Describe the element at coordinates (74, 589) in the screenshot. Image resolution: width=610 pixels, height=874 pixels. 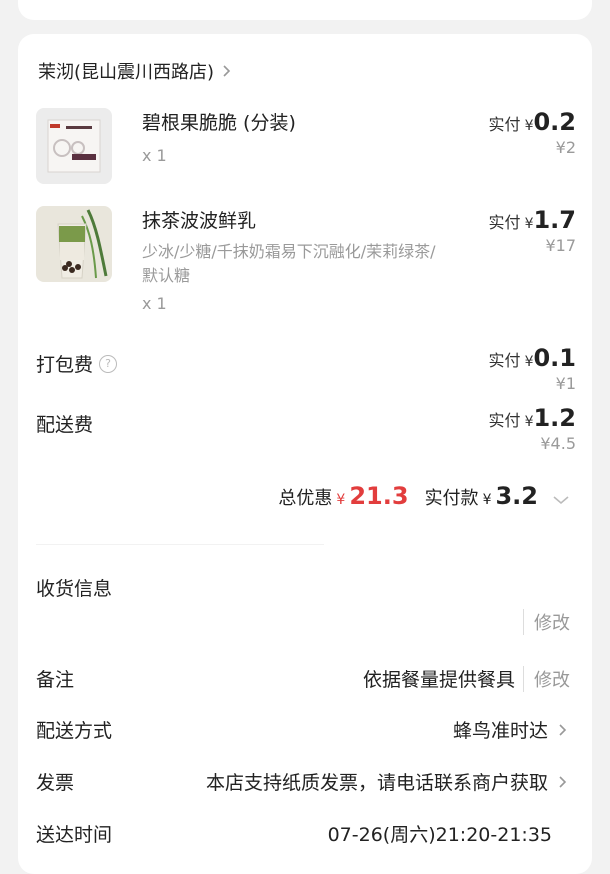
I see `receive-info-label: 收货信息` at that location.